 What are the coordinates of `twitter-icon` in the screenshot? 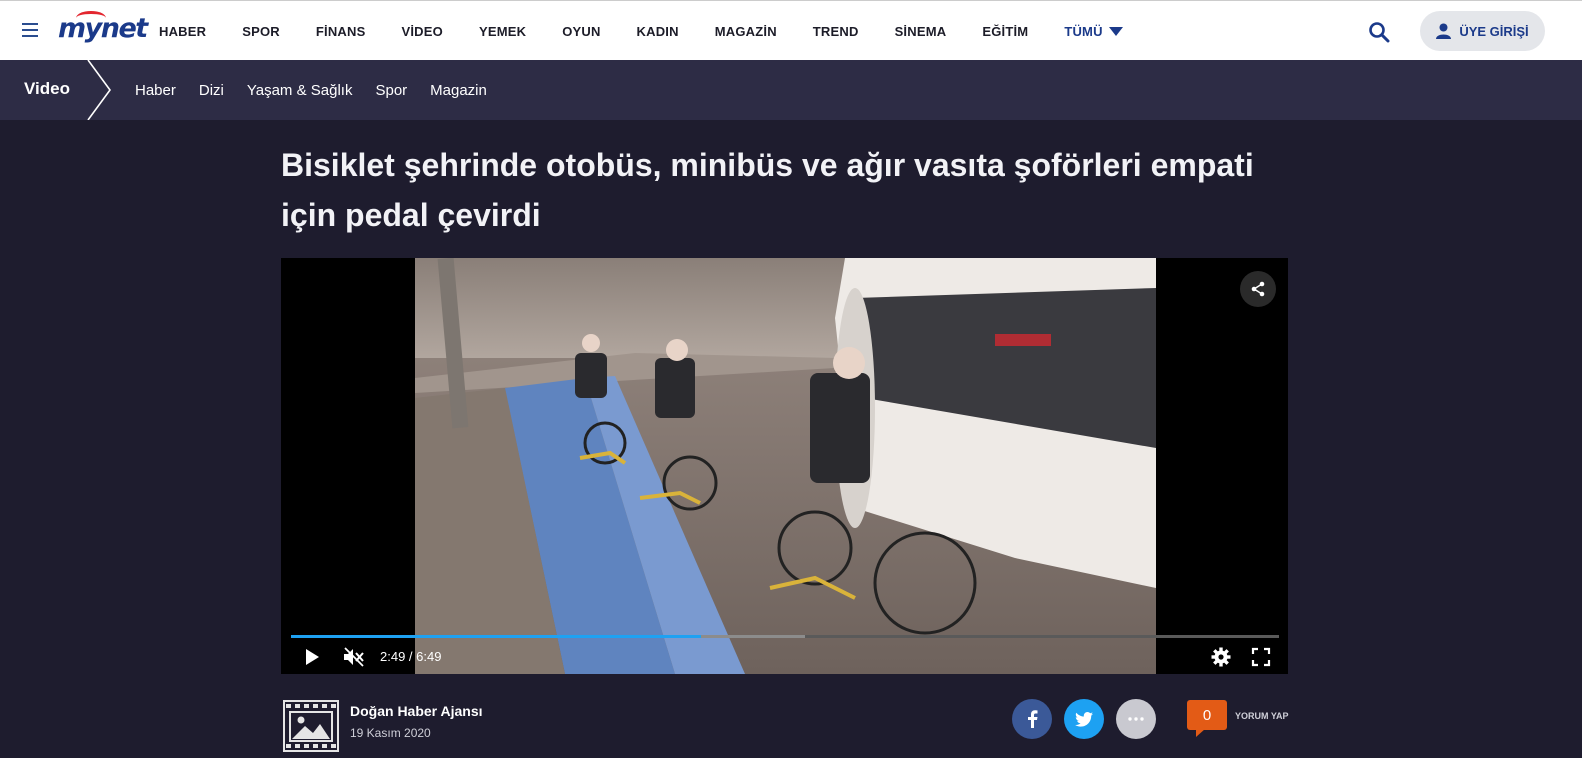 It's located at (1084, 719).